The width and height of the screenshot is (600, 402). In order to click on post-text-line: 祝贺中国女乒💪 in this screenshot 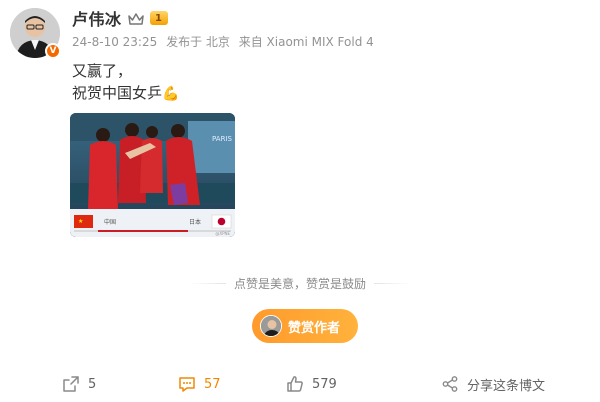, I will do `click(125, 93)`.